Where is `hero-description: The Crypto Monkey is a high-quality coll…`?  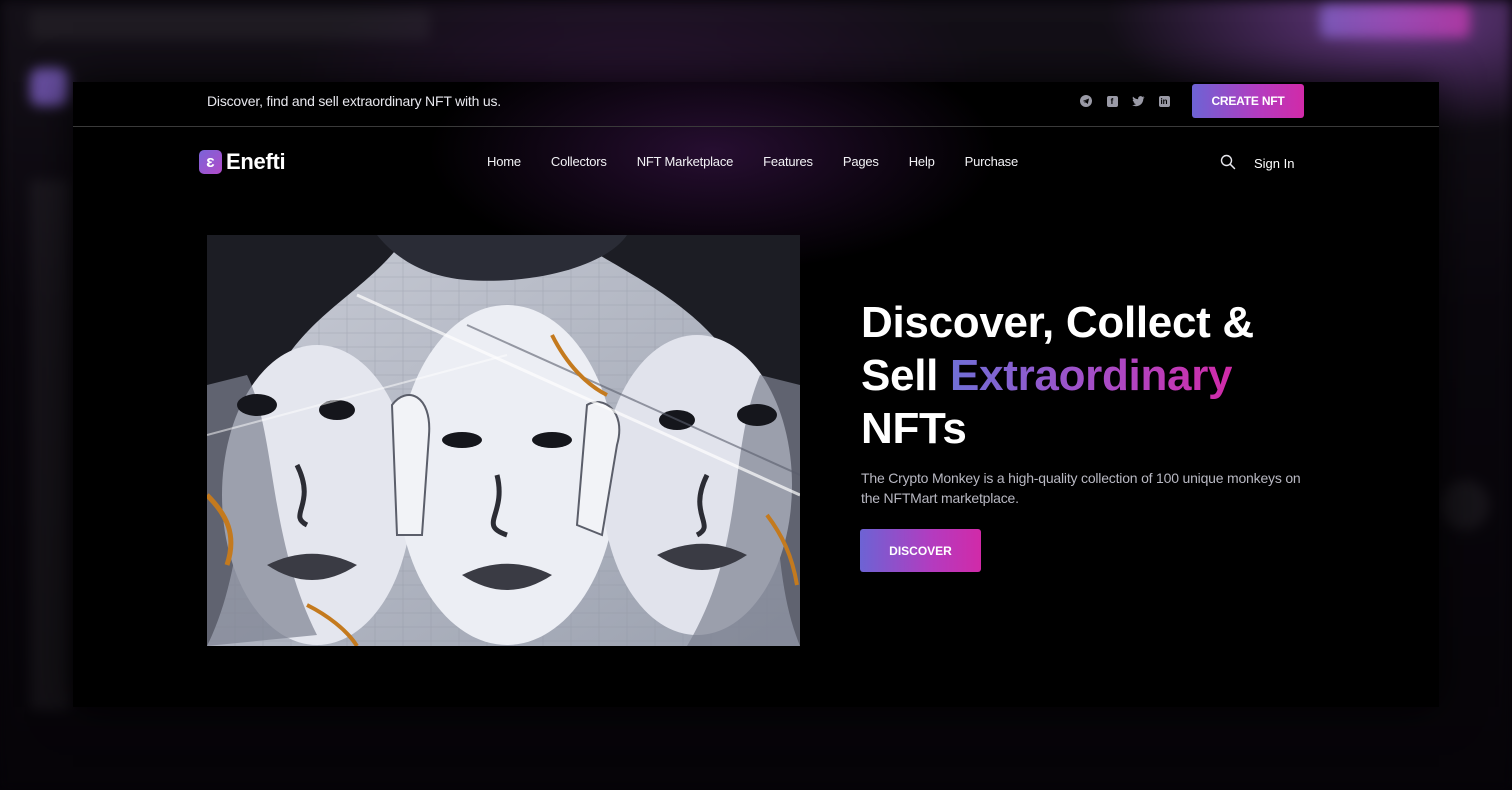
hero-description: The Crypto Monkey is a high-quality coll… is located at coordinates (1081, 488).